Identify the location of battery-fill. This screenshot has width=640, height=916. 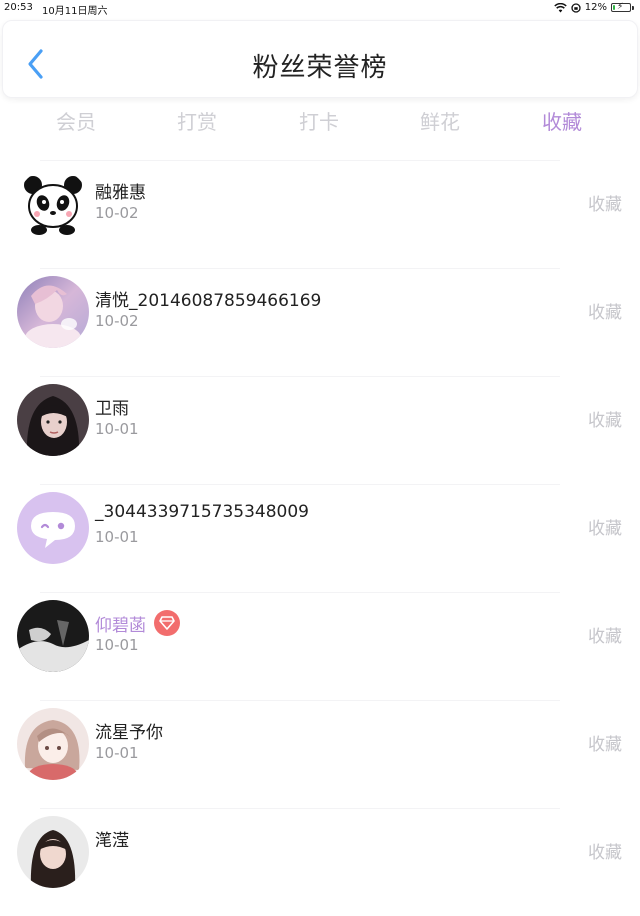
(614, 7).